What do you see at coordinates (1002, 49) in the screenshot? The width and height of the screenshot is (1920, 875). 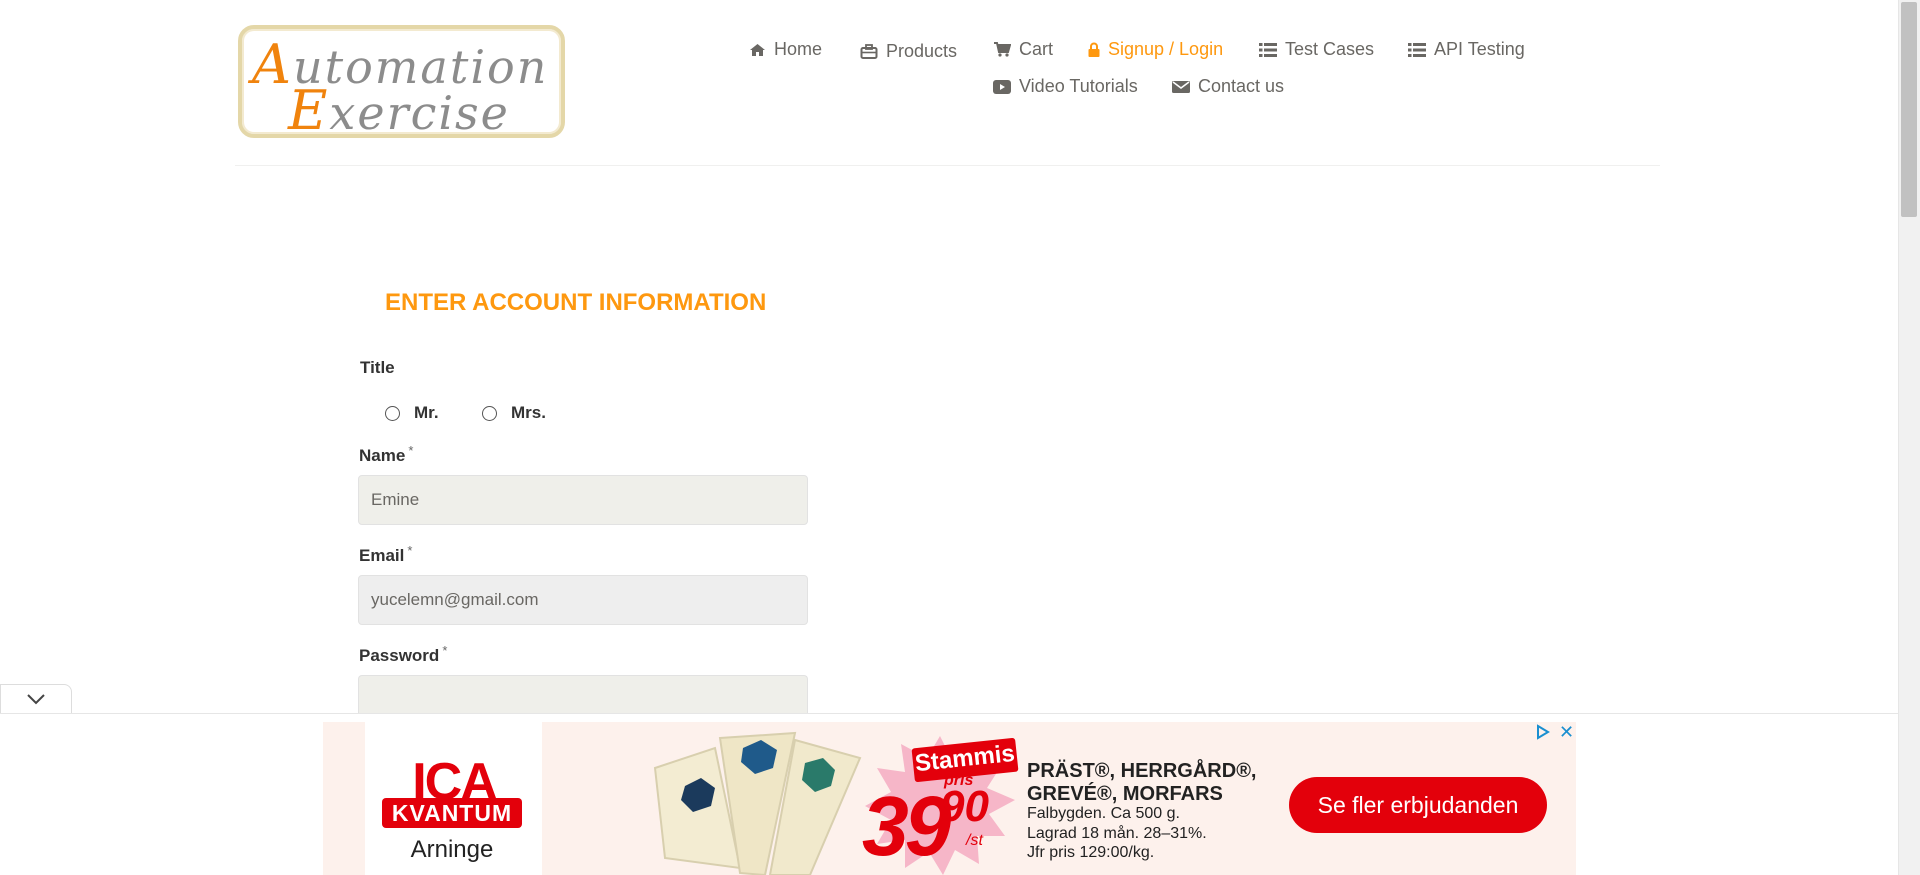 I see `cart-icon` at bounding box center [1002, 49].